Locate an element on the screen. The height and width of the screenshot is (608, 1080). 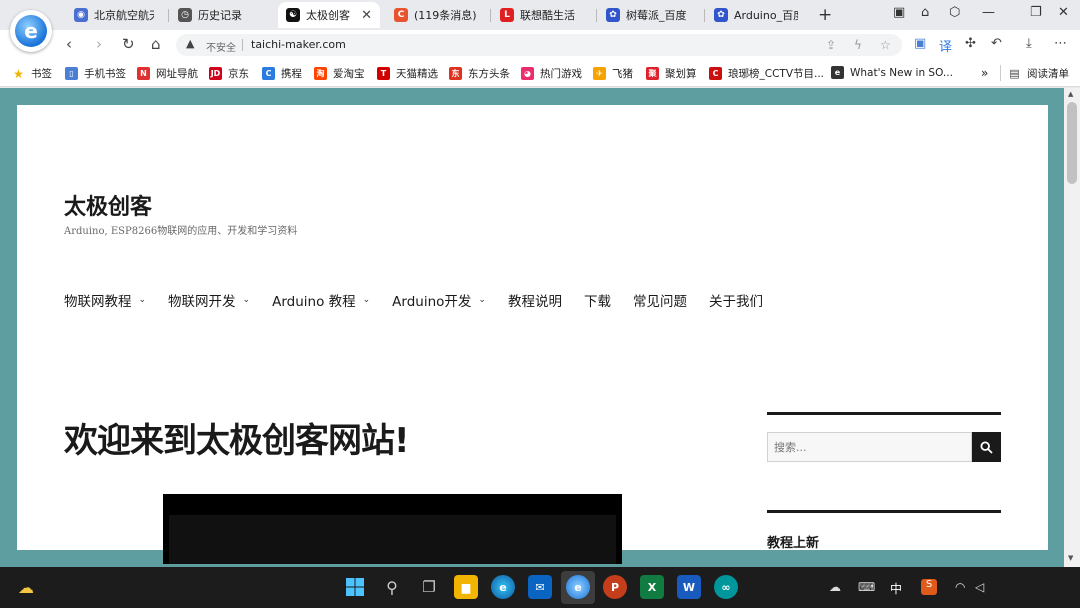
bookmark-item: 东东方头条 is located at coordinates (479, 73).